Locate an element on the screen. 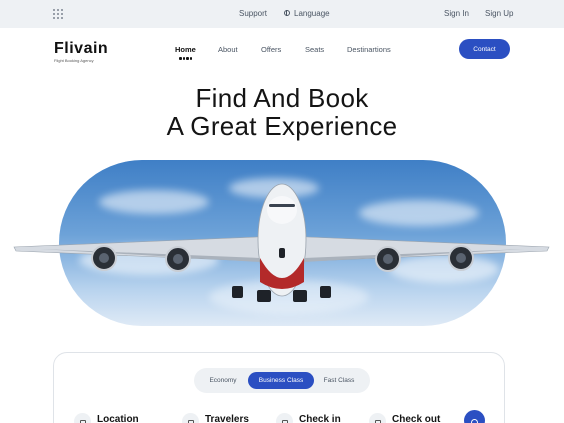 The image size is (564, 423). nav-offers: Offers is located at coordinates (271, 49).